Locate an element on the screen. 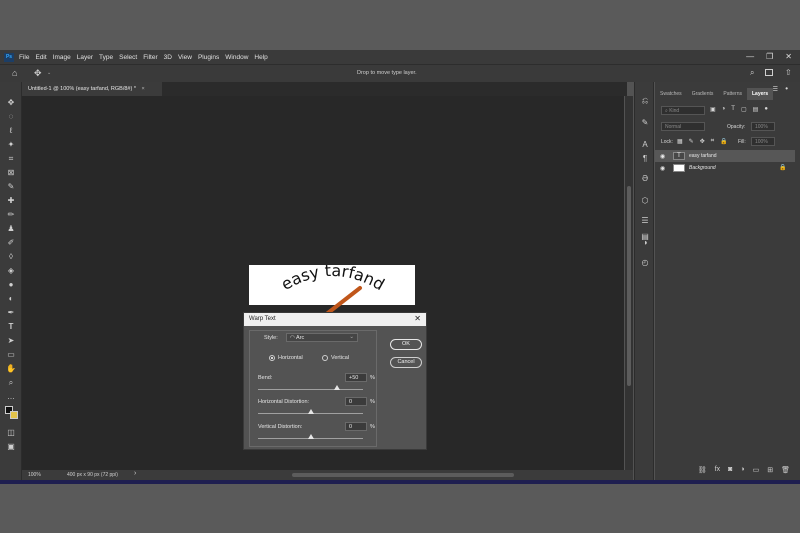  crop-icon: ⌗ is located at coordinates (11, 159).